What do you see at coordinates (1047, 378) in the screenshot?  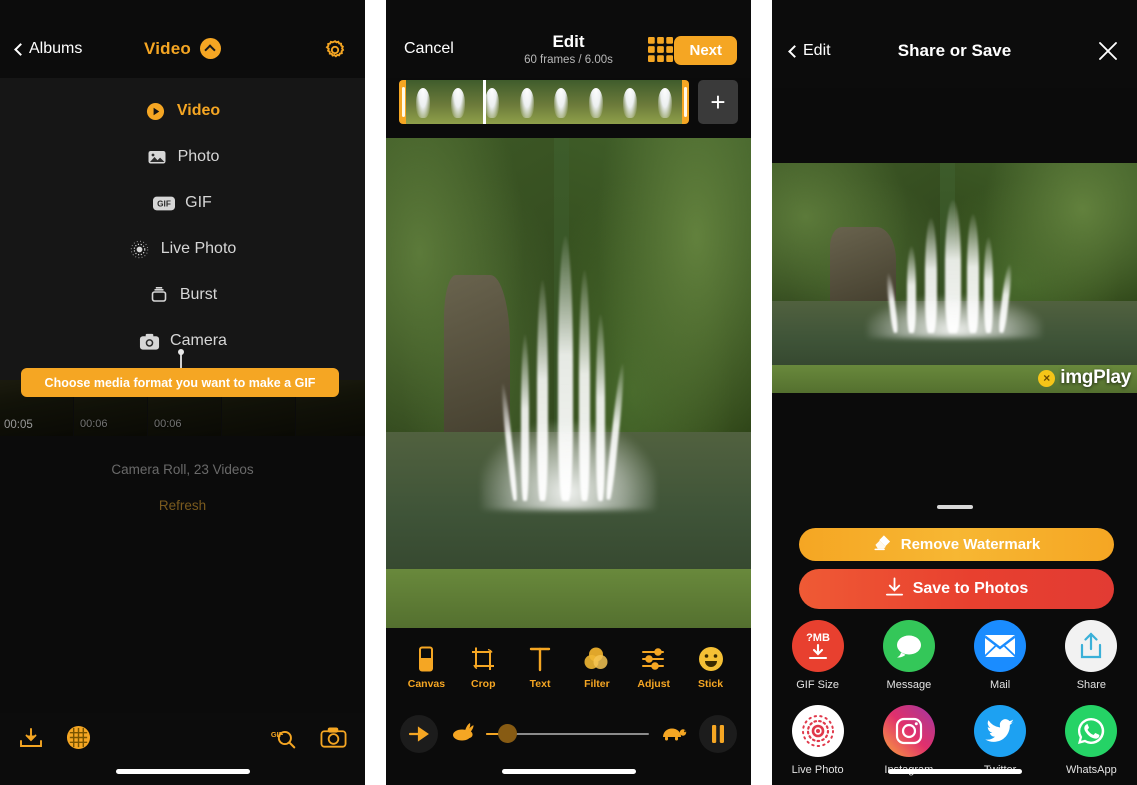 I see `close-badge-icon: ×` at bounding box center [1047, 378].